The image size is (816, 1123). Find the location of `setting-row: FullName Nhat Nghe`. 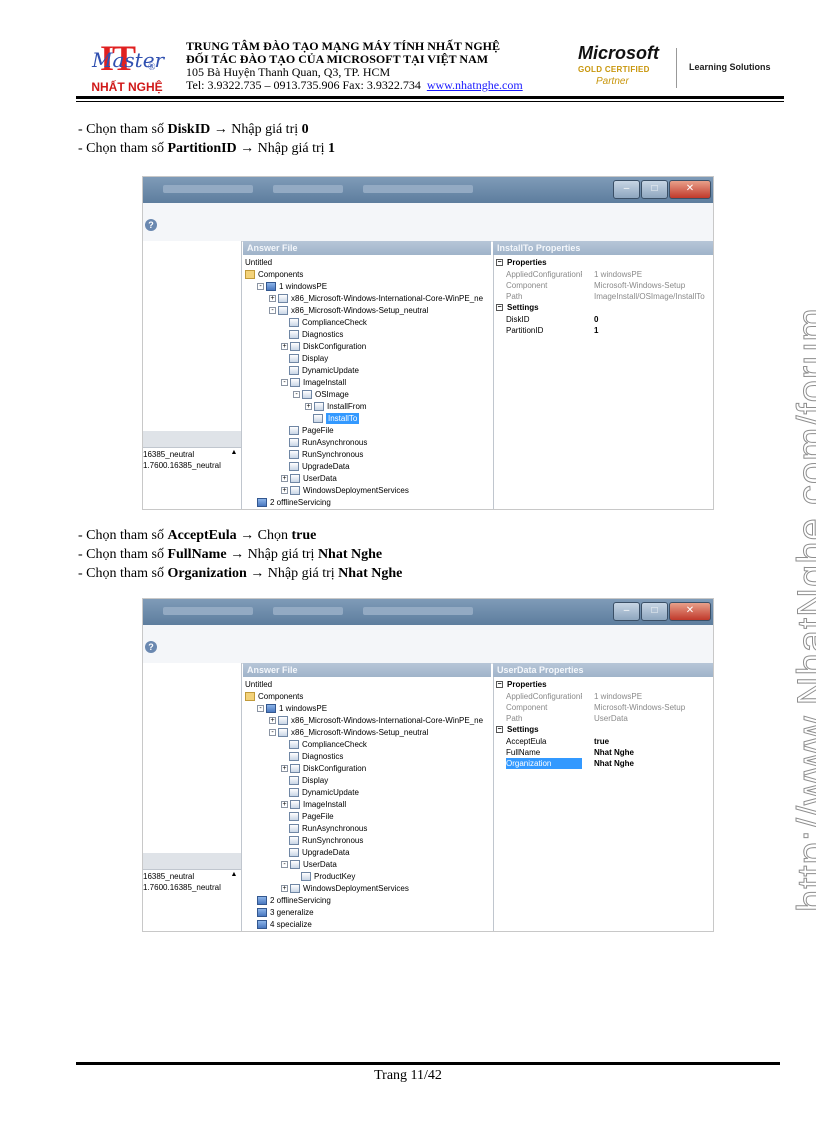

setting-row: FullName Nhat Nghe is located at coordinates (609, 752).